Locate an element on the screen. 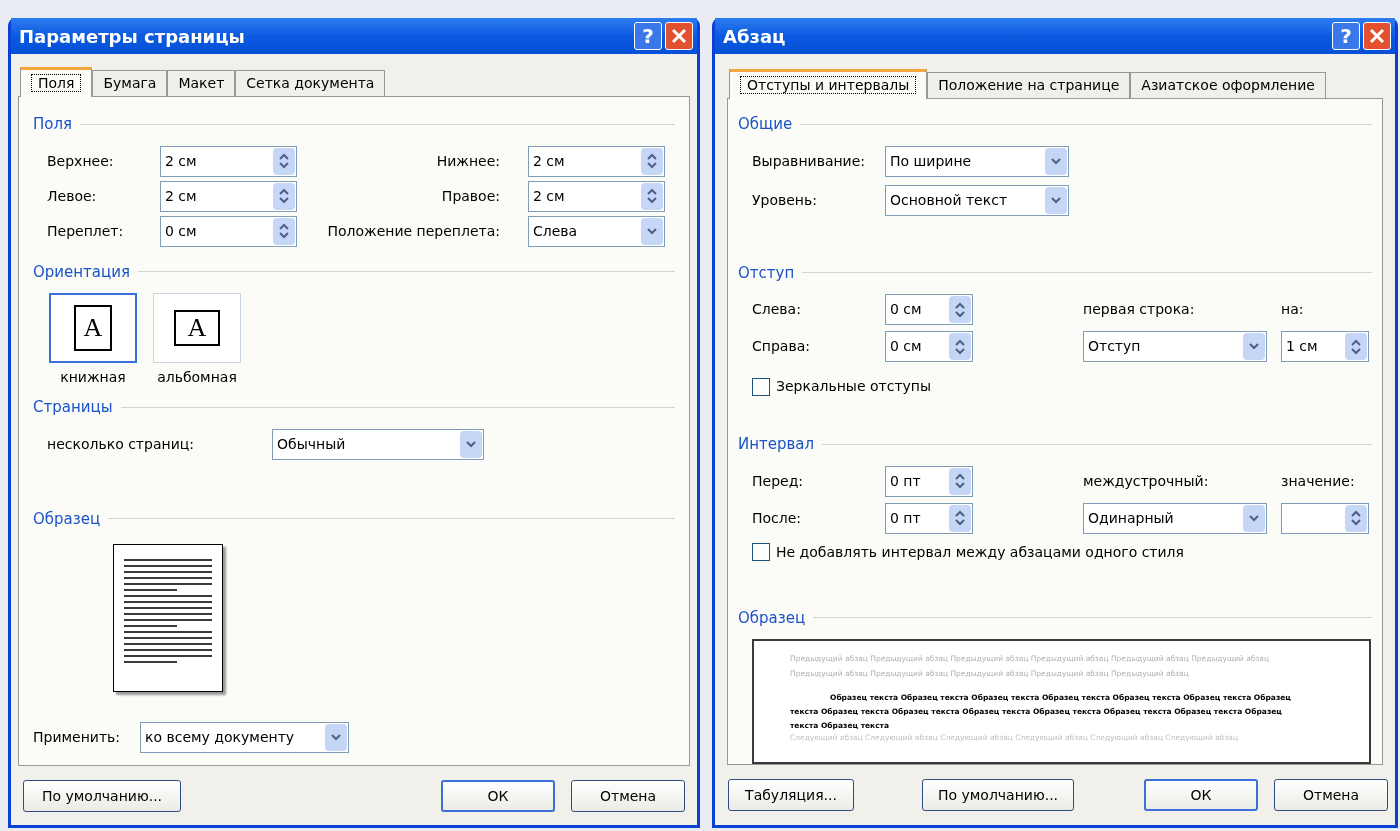 The width and height of the screenshot is (1400, 831). tab: Положение на странице is located at coordinates (1029, 85).